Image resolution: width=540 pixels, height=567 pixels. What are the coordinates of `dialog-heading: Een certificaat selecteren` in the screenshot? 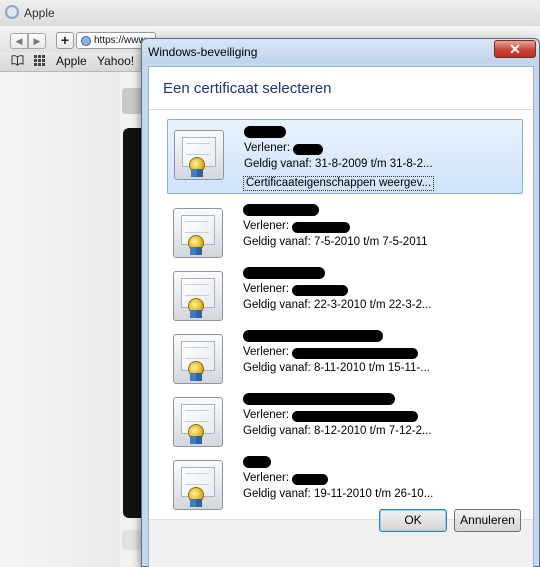 It's located at (247, 88).